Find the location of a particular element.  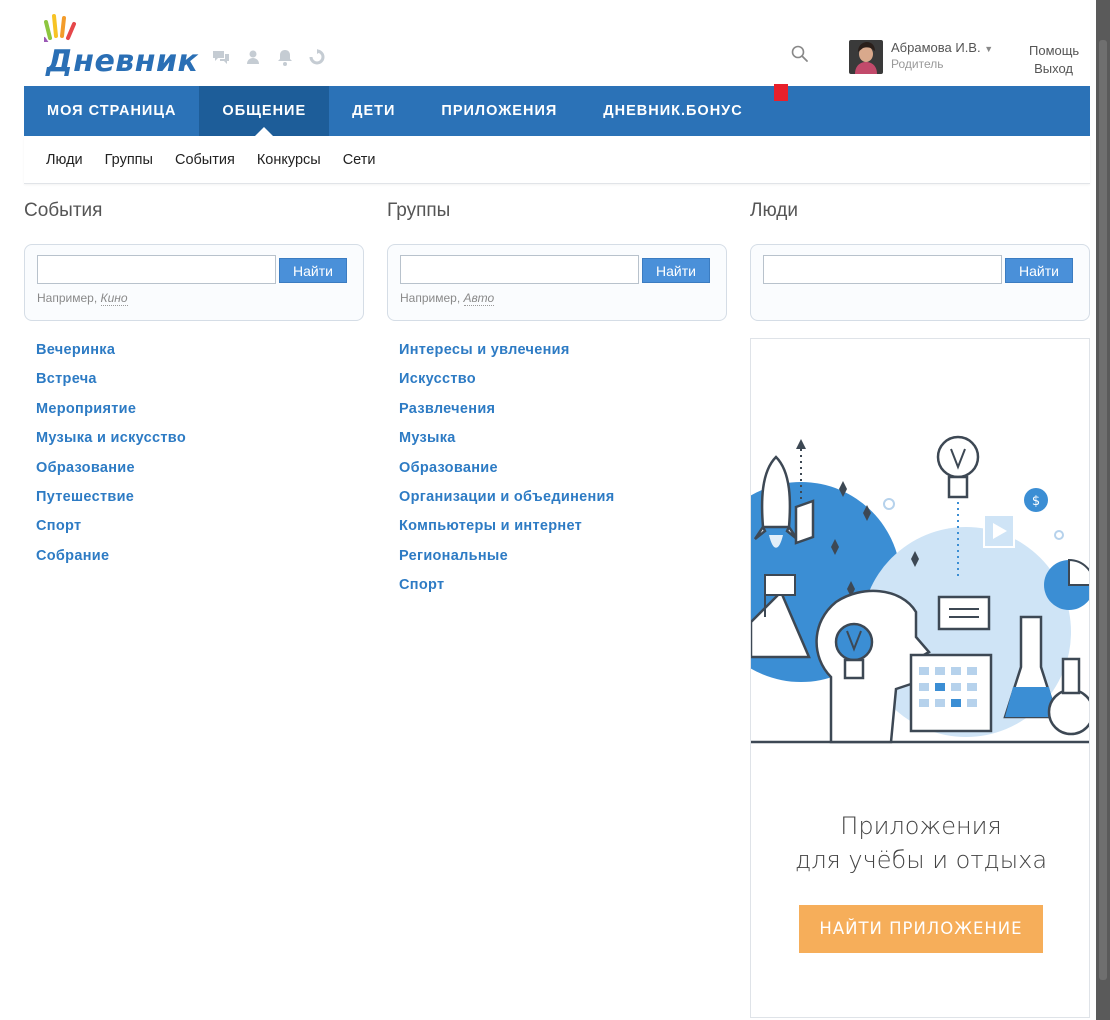

logo-hand-icon is located at coordinates (60, 28).